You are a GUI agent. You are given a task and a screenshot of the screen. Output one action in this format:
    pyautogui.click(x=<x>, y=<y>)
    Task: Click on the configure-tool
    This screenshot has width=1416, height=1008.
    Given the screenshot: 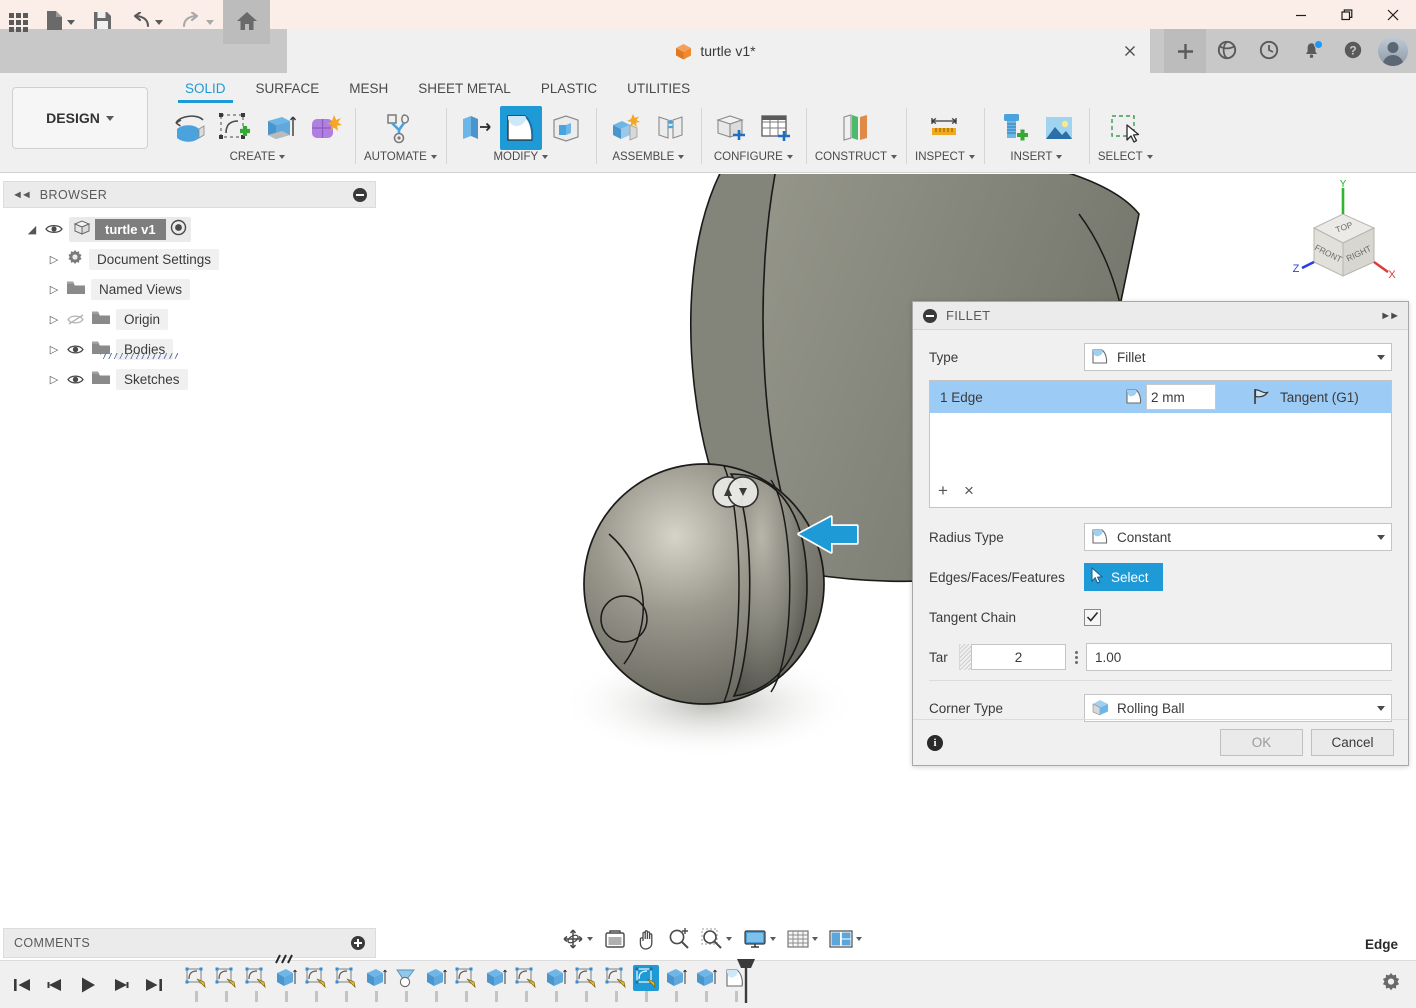 What is the action you would take?
    pyautogui.click(x=731, y=128)
    